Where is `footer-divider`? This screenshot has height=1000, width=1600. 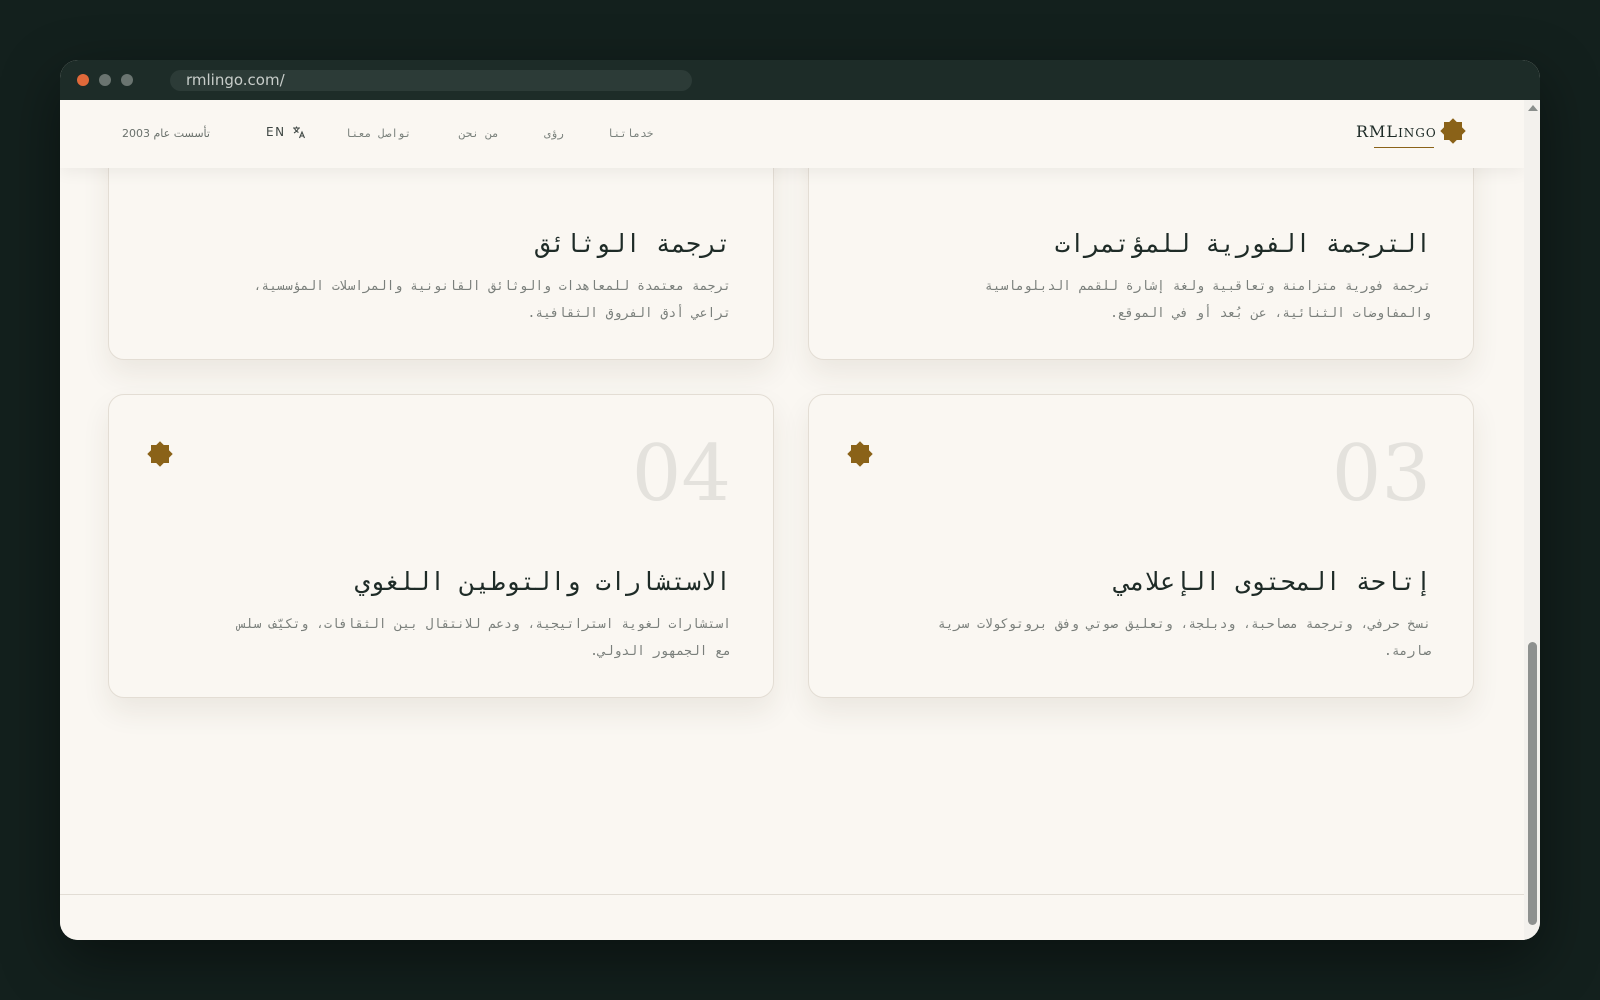 footer-divider is located at coordinates (792, 894).